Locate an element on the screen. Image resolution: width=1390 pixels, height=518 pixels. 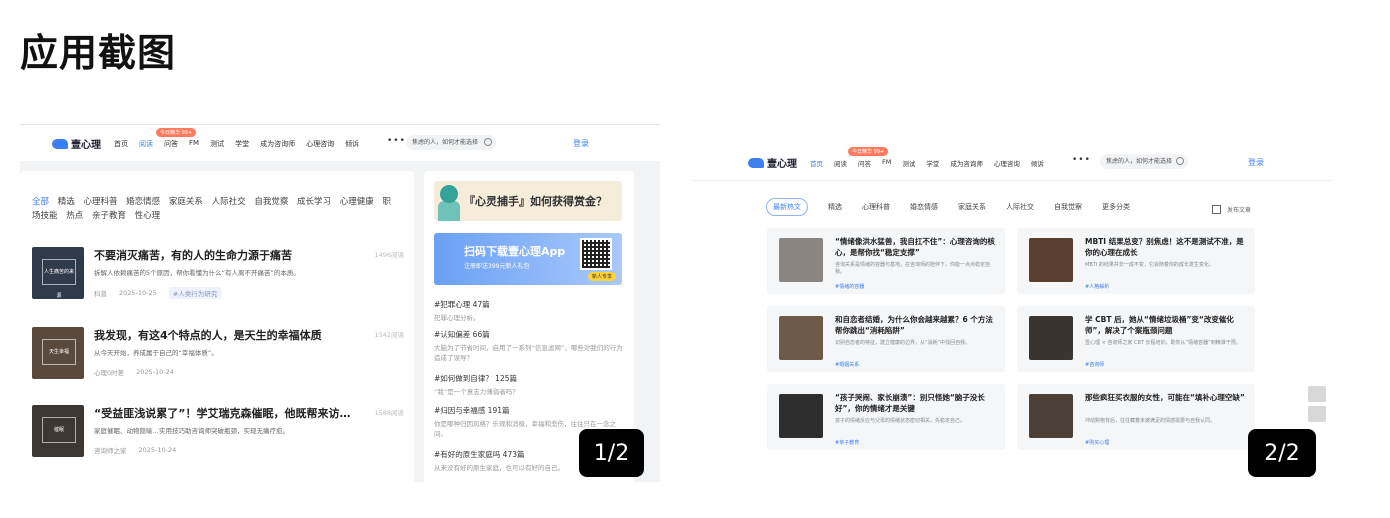
category-item: 性心理 is located at coordinates (148, 216).